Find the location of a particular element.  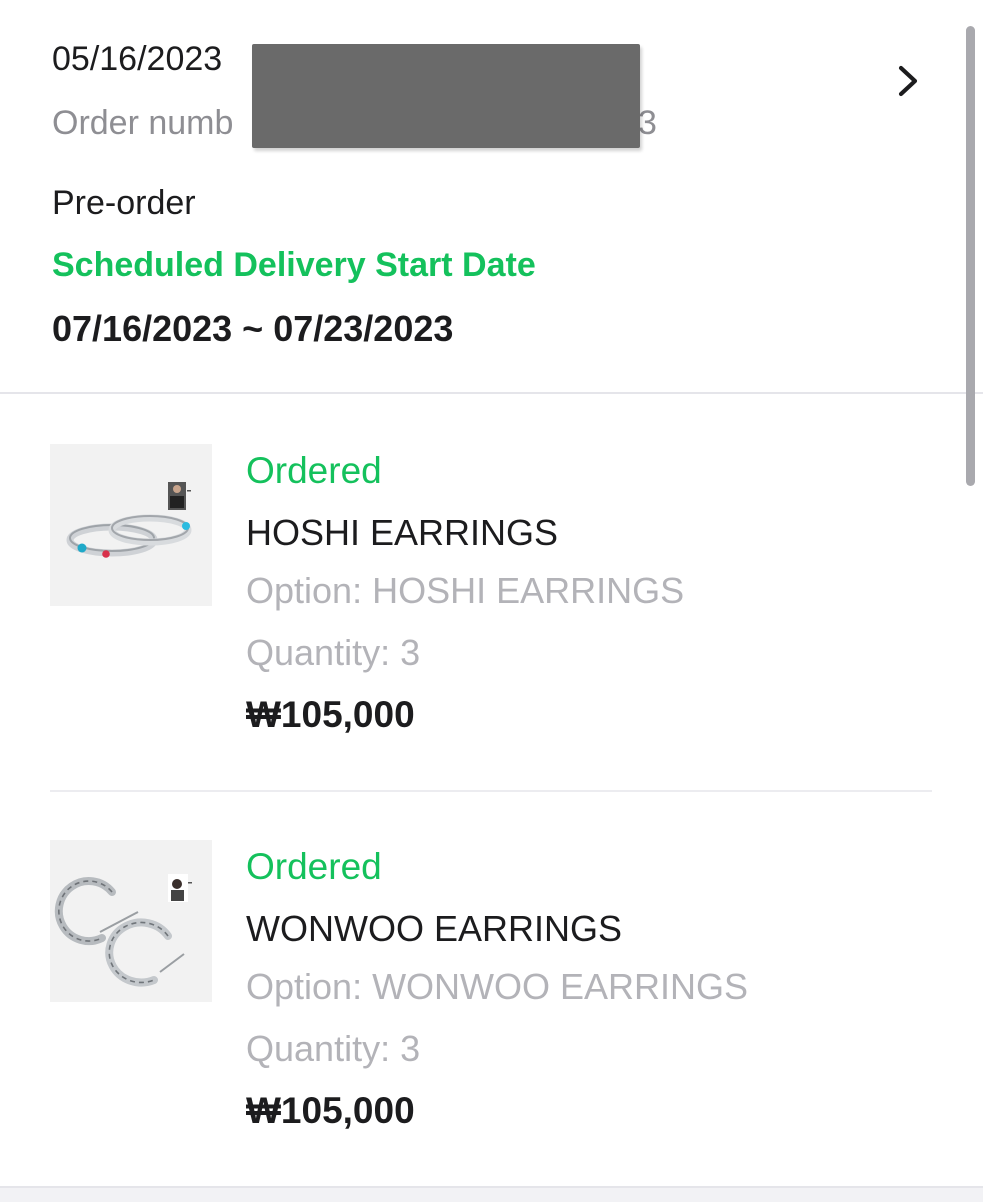

scrollbar is located at coordinates (970, 256).